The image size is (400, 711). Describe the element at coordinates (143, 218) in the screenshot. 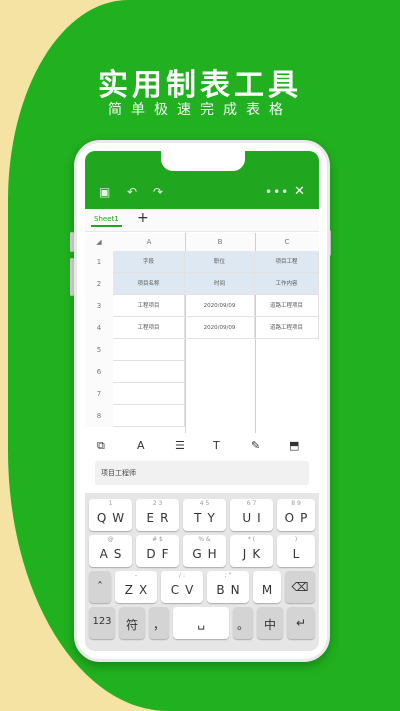

I see `add-sheet-button: +` at that location.